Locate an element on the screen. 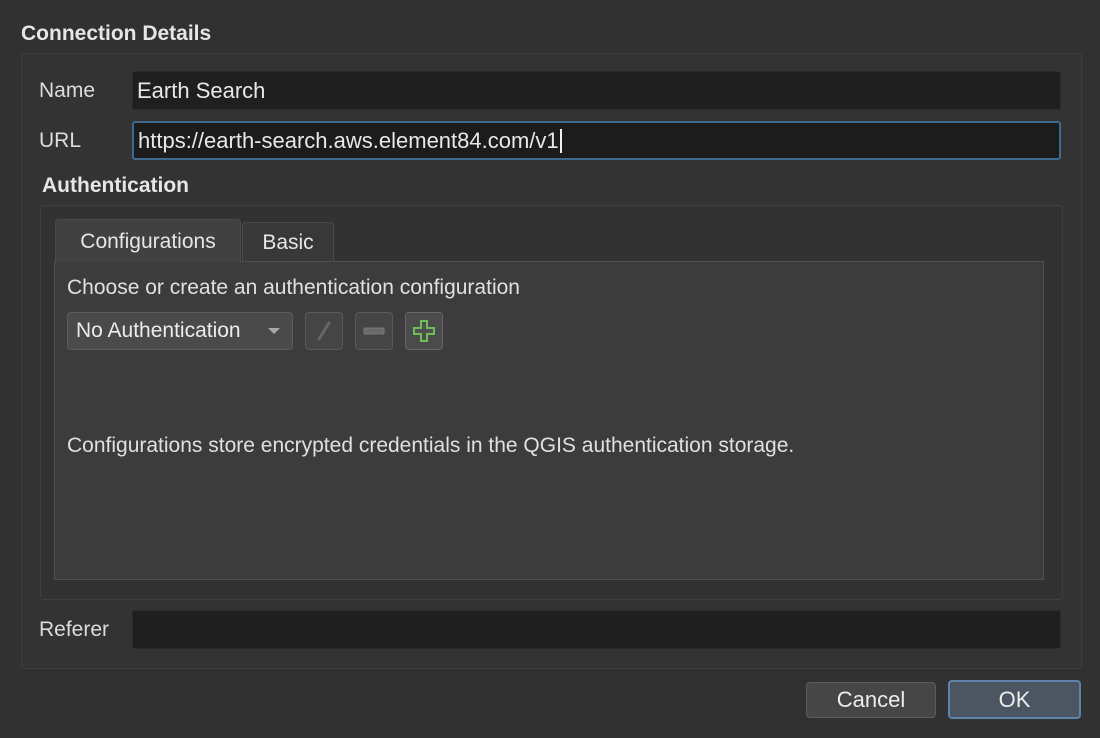 Image resolution: width=1100 pixels, height=738 pixels. name-field-value: Earth Search is located at coordinates (201, 90).